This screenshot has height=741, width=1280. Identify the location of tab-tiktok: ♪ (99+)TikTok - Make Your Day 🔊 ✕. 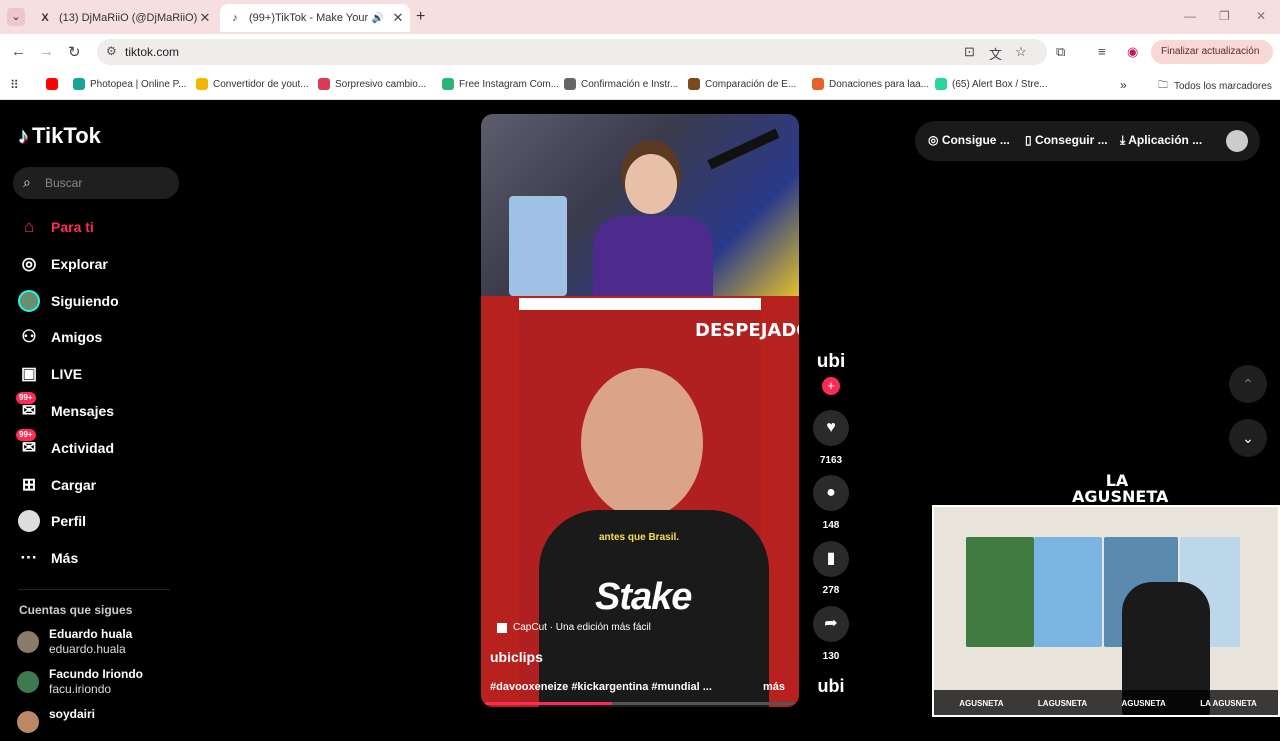
(315, 18).